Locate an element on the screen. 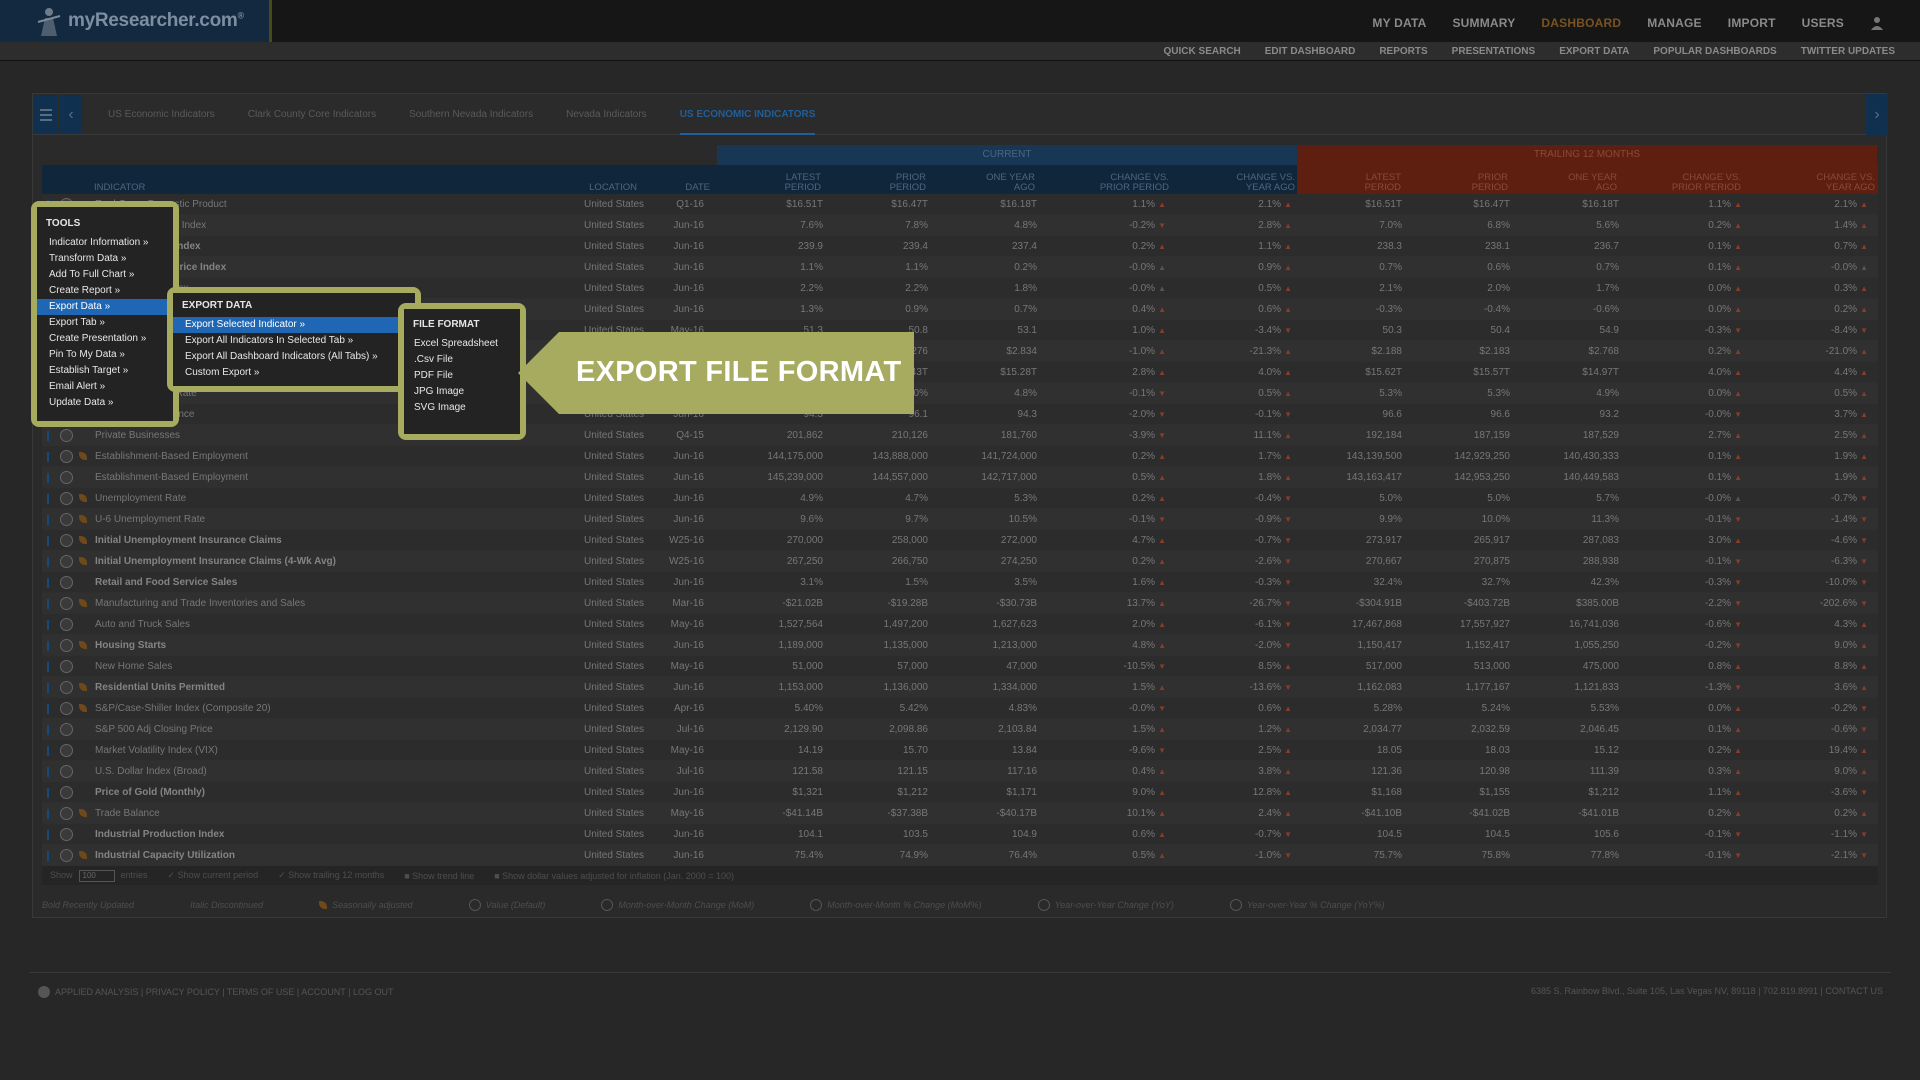  format-menu-item: PDF File is located at coordinates (462, 376).